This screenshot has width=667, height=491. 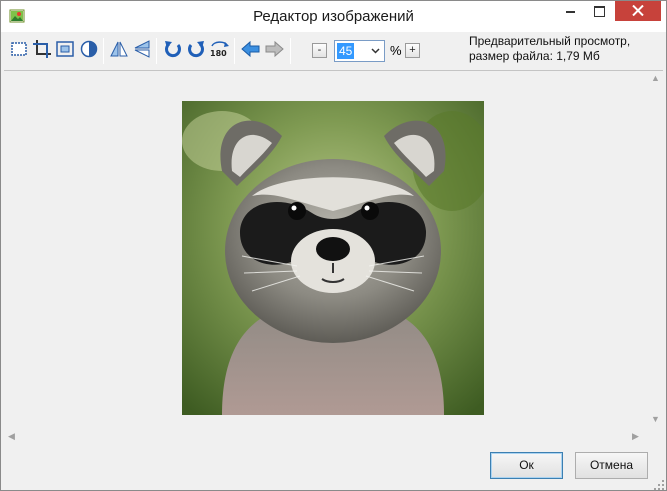 I want to click on preview-info-line1: Предварительный просмотр,, so click(x=550, y=41).